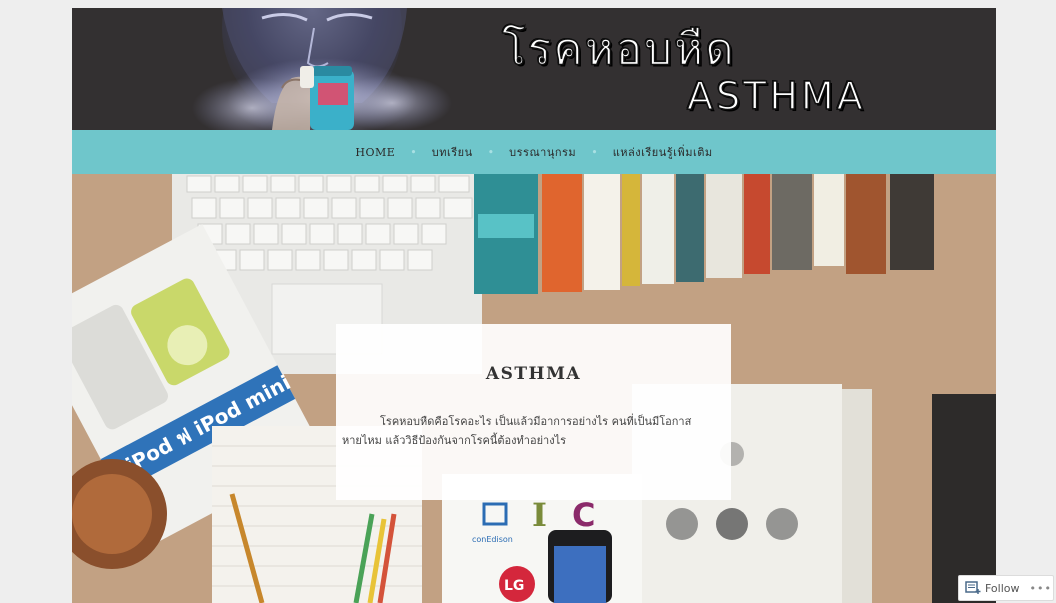 The height and width of the screenshot is (603, 1056). What do you see at coordinates (663, 152) in the screenshot?
I see `nav-item-more-resources: แหล่งเรียนรู้เพิ่มเติม` at bounding box center [663, 152].